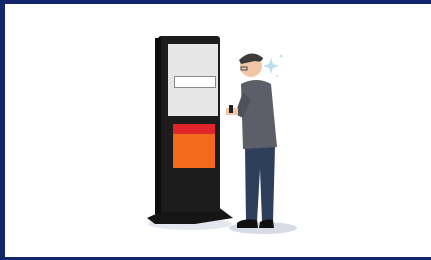 This screenshot has width=431, height=260. What do you see at coordinates (273, 65) in the screenshot?
I see `confusion-sparkle-icon` at bounding box center [273, 65].